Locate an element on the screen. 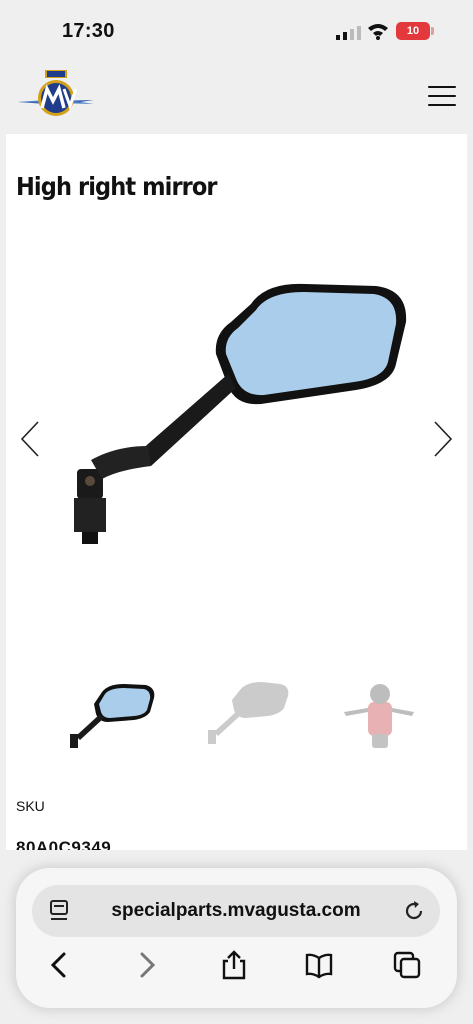 The image size is (473, 1024). site-header is located at coordinates (236, 98).